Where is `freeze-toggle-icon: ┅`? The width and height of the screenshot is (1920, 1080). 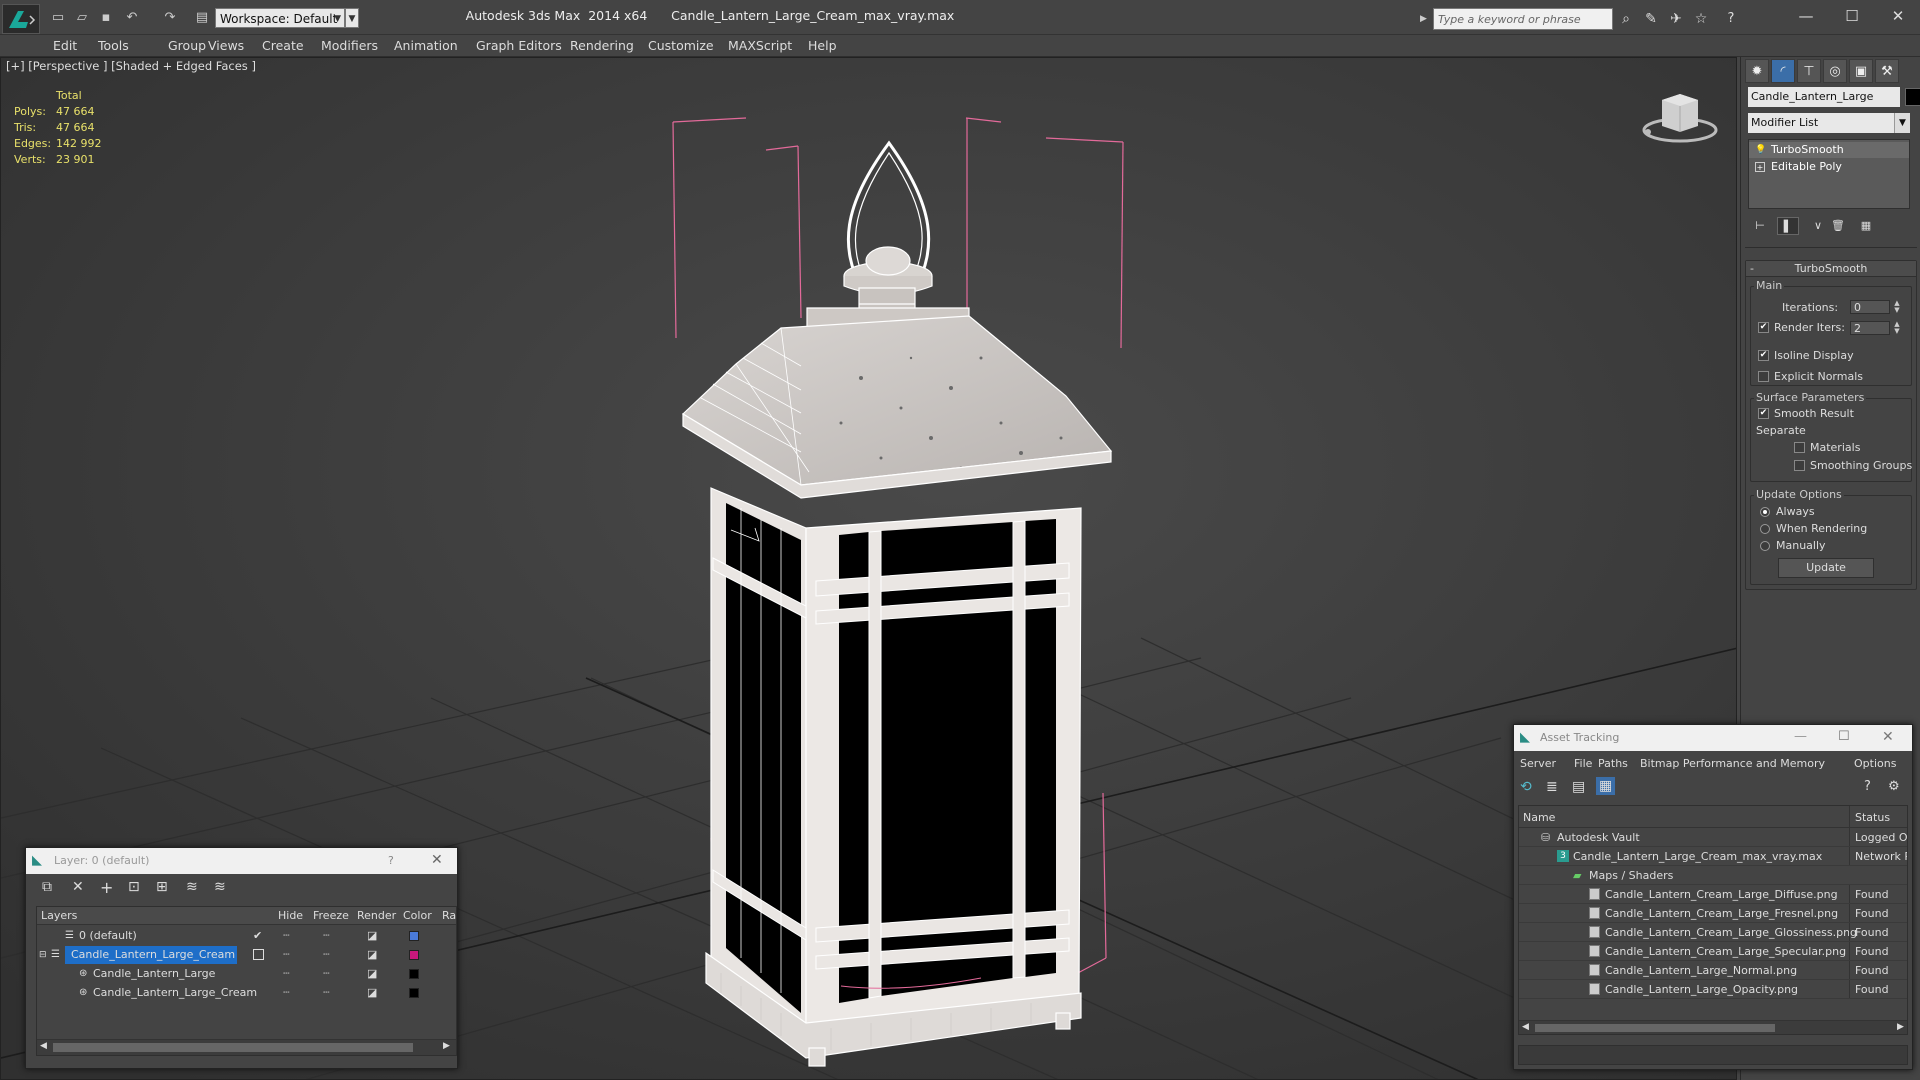 freeze-toggle-icon: ┅ is located at coordinates (326, 974).